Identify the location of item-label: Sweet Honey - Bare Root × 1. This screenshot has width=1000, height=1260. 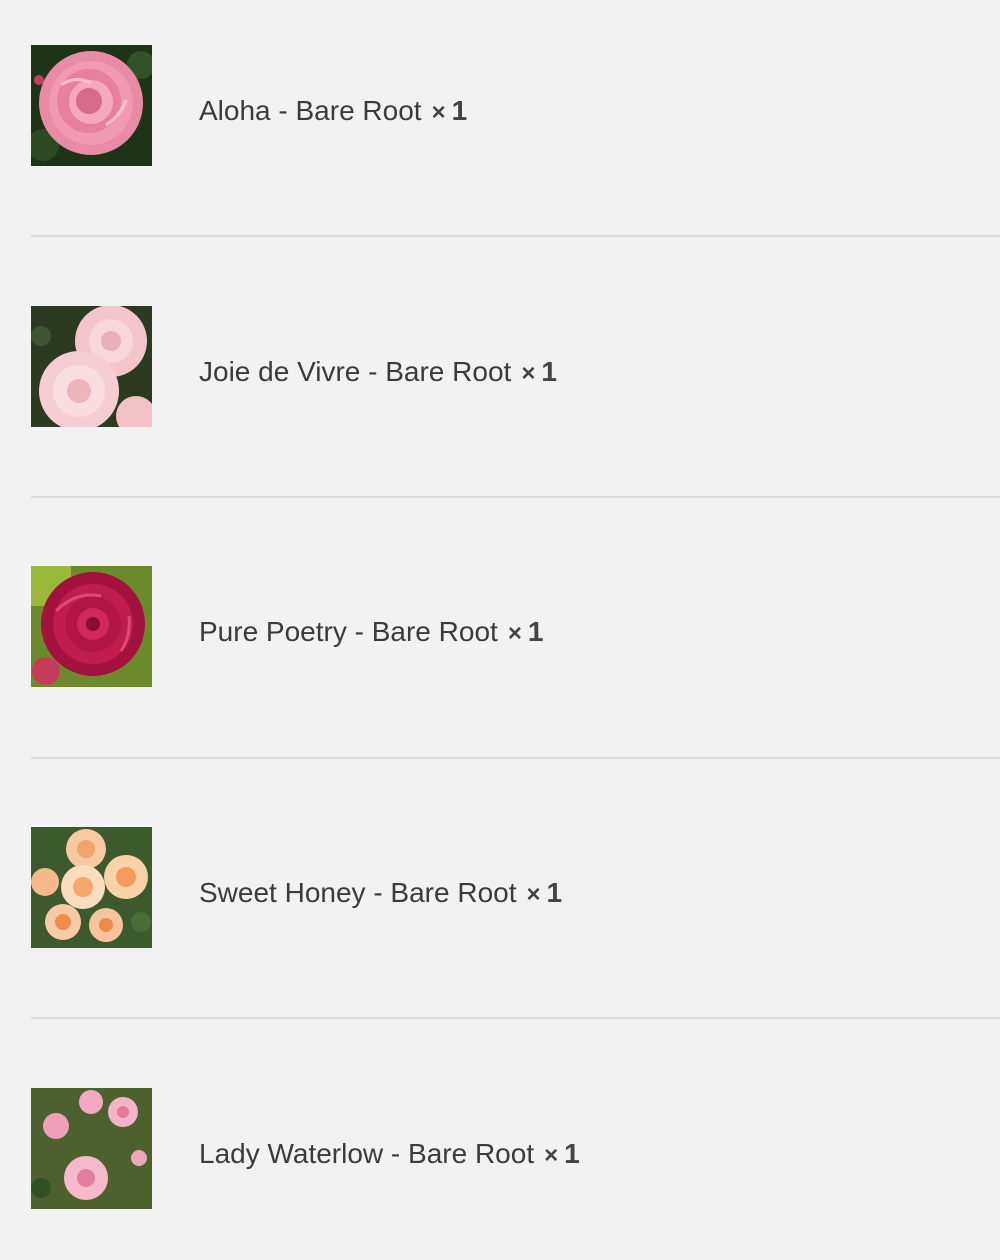
(380, 888).